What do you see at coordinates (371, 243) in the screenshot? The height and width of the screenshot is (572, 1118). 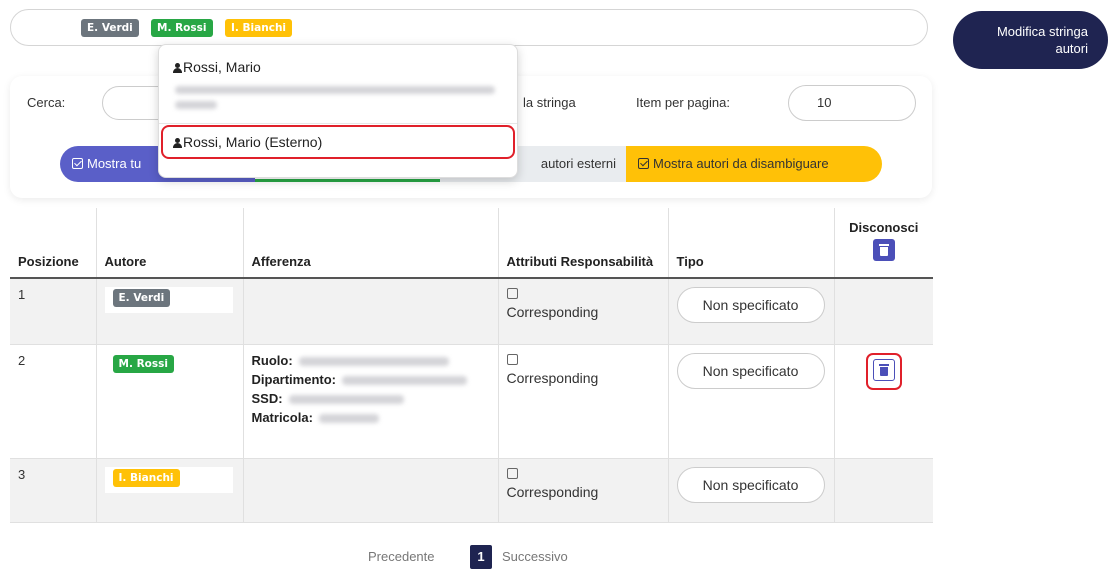 I see `column-header-affiliation: Afferenza` at bounding box center [371, 243].